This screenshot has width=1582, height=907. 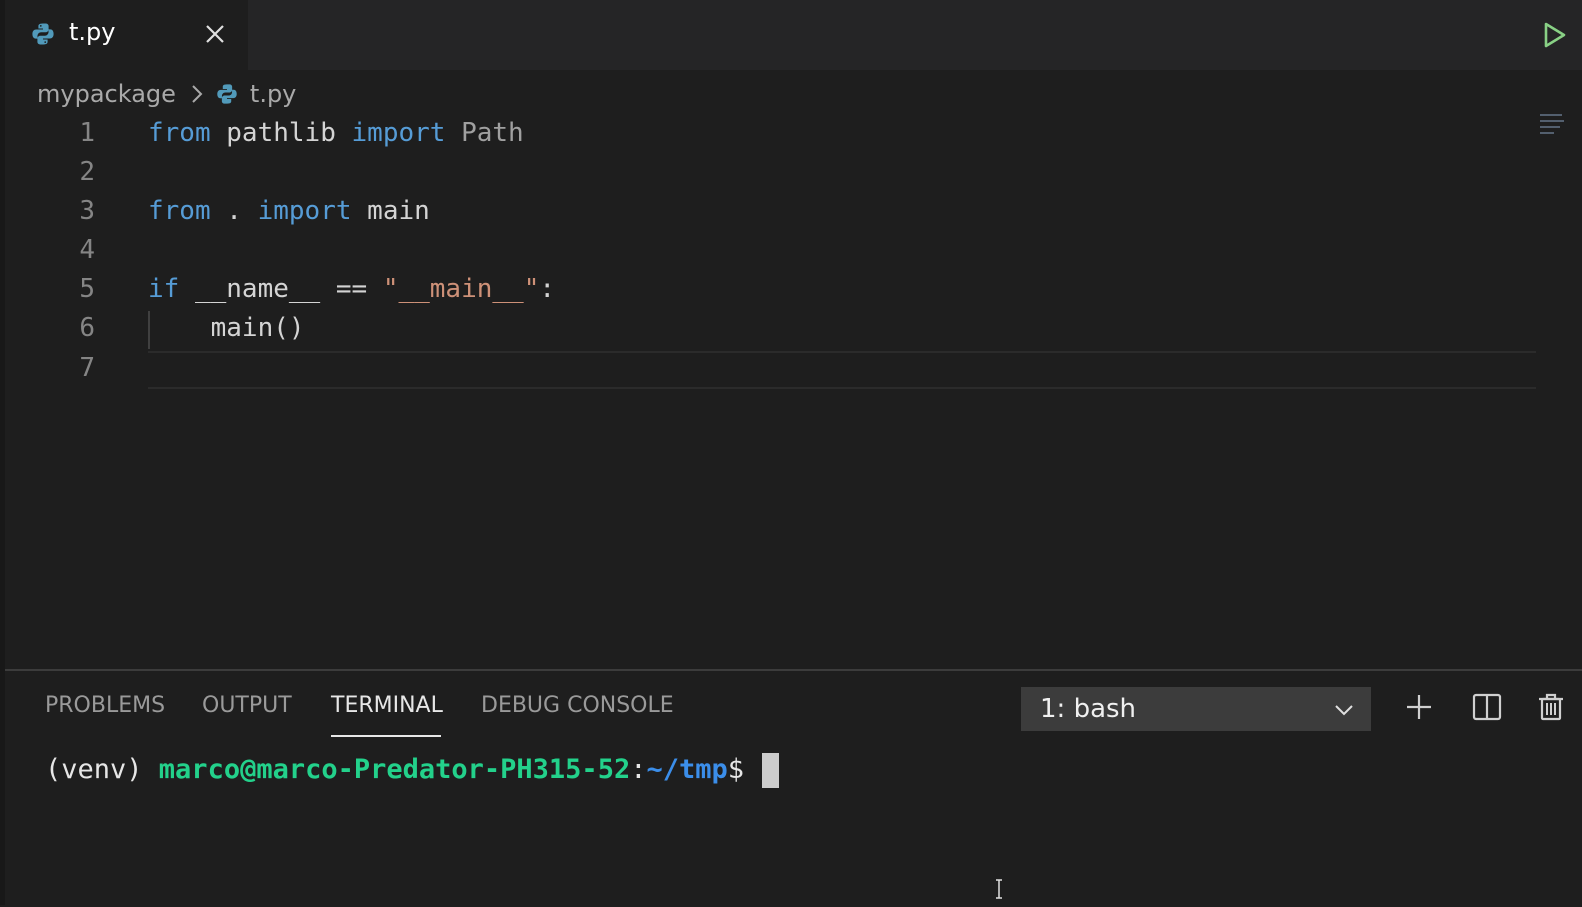 I want to click on terminal-prompt-symbol: $, so click(x=744, y=769).